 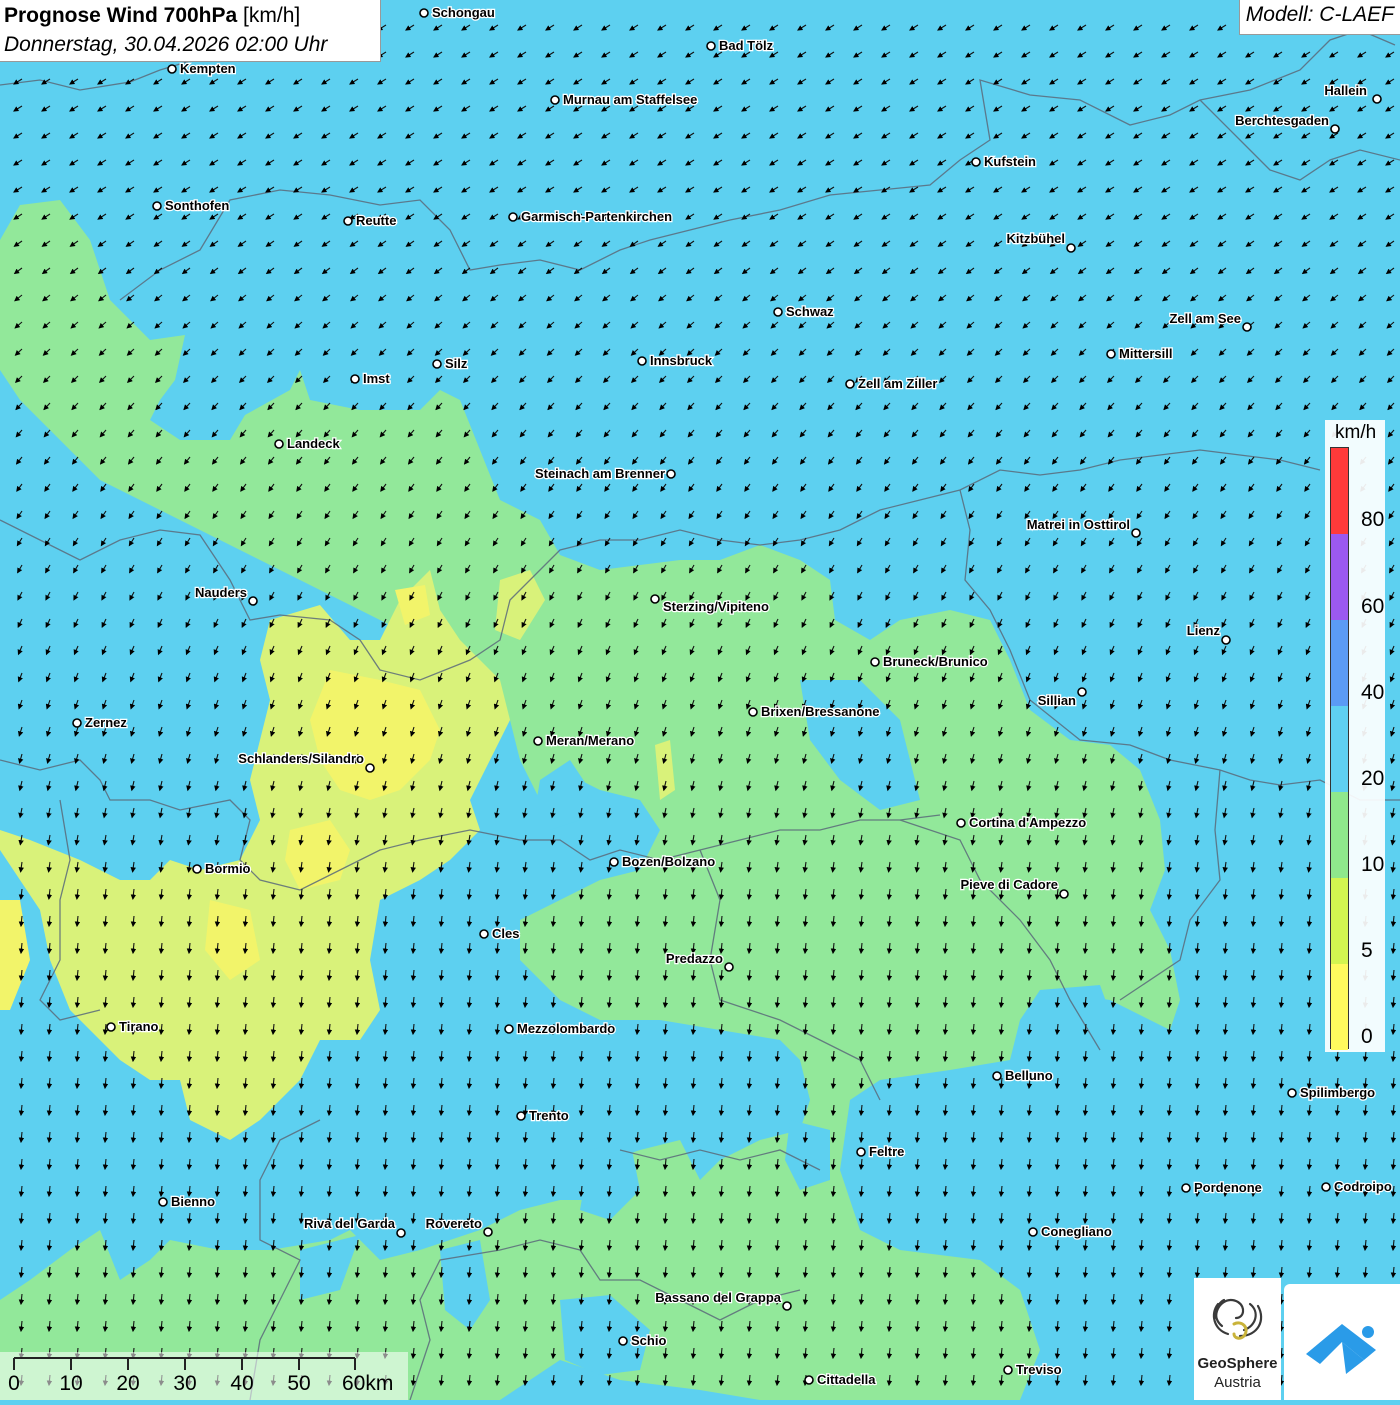 What do you see at coordinates (456, 363) in the screenshot?
I see `city-label: Silz` at bounding box center [456, 363].